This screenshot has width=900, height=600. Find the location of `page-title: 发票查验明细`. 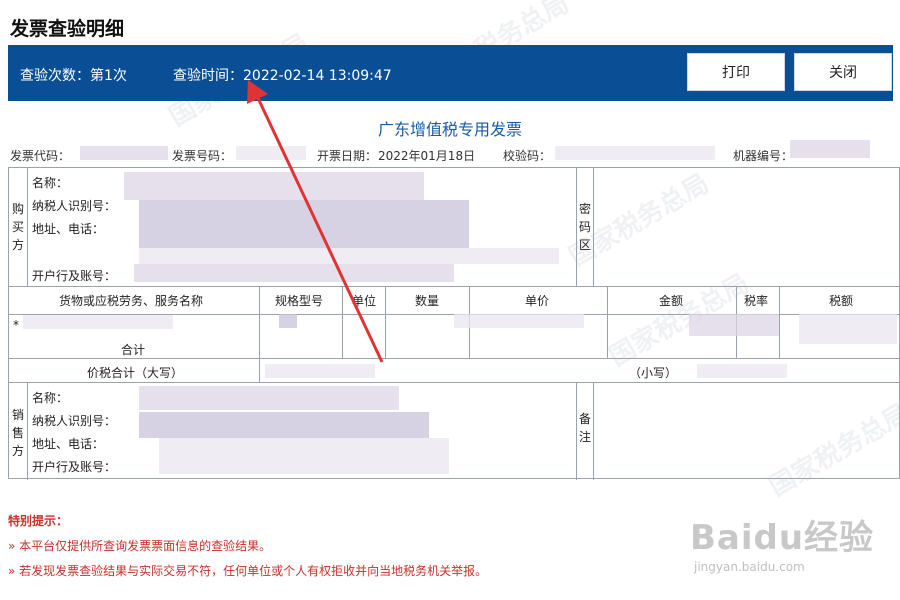

page-title: 发票查验明细 is located at coordinates (67, 29).